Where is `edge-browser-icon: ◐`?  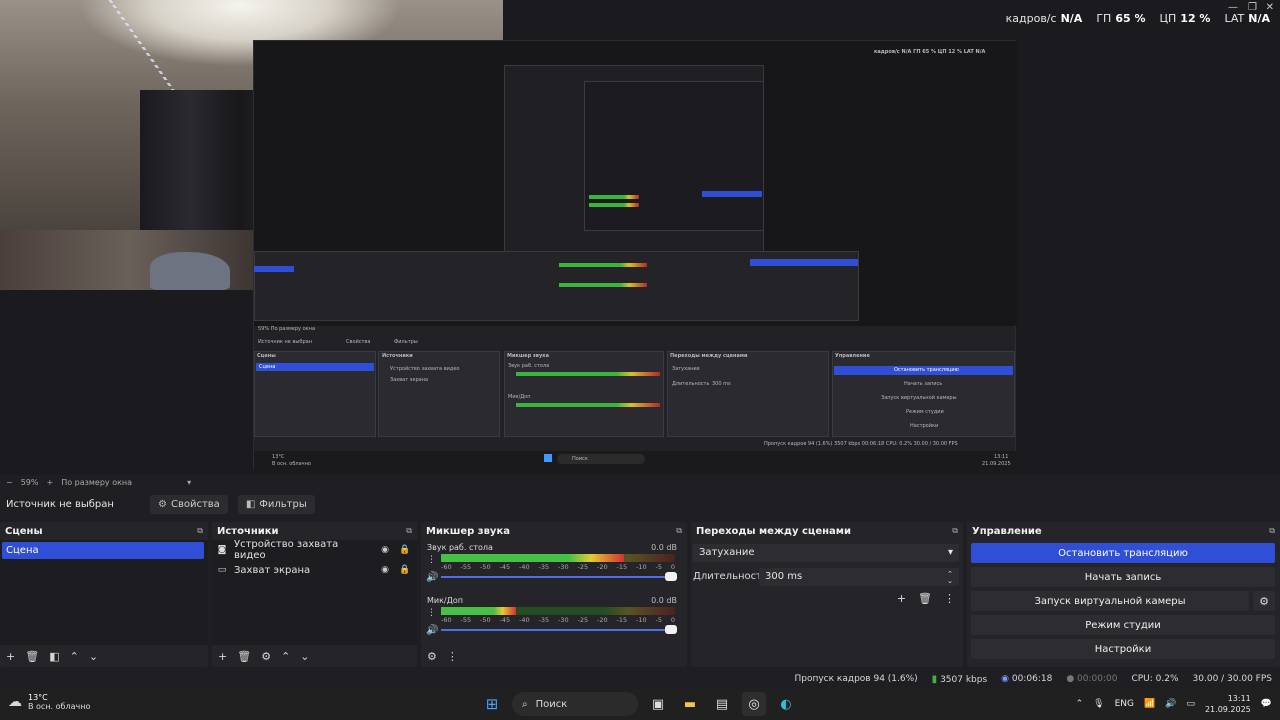 edge-browser-icon: ◐ is located at coordinates (786, 704).